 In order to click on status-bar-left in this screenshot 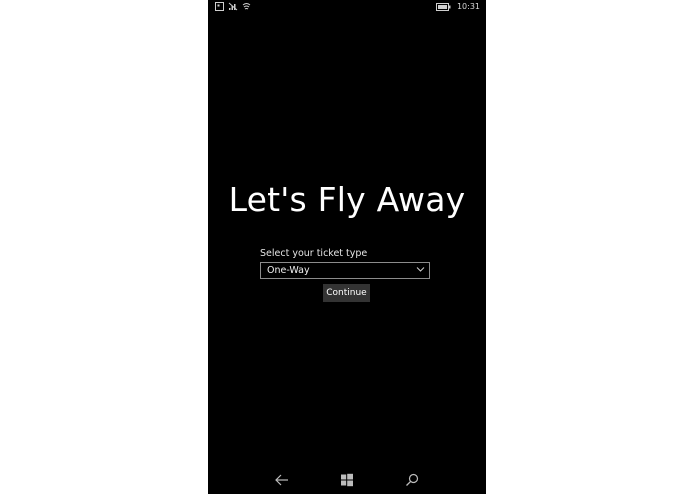, I will do `click(233, 6)`.